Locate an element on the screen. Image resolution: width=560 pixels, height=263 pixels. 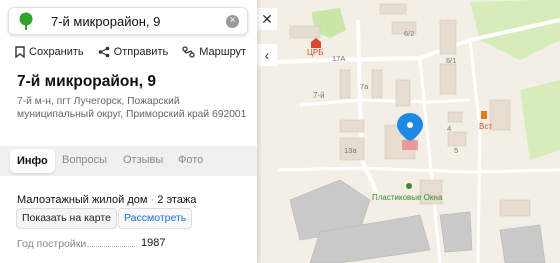
inspect-button: Рассмотреть is located at coordinates (155, 218).